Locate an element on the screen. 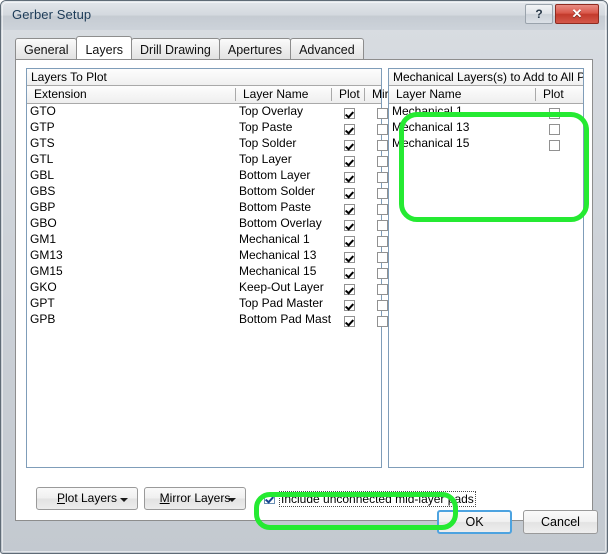 The image size is (608, 554). ok-button: OK is located at coordinates (474, 522).